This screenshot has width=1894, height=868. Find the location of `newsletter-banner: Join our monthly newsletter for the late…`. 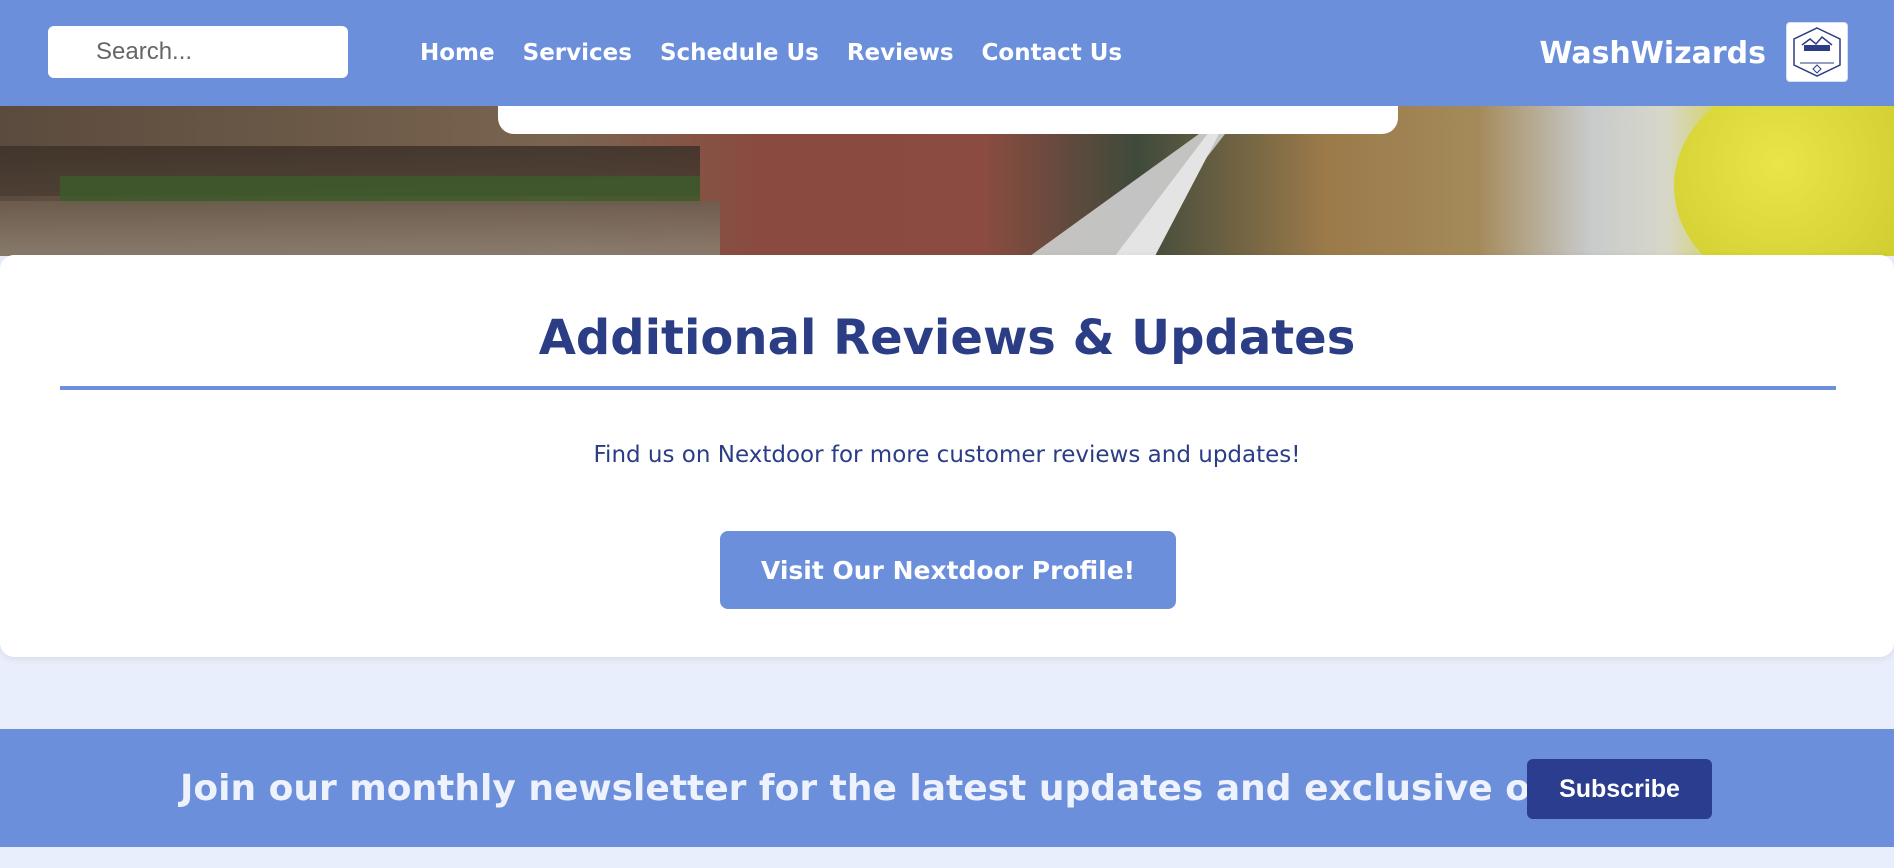

newsletter-banner: Join our monthly newsletter for the late… is located at coordinates (947, 788).